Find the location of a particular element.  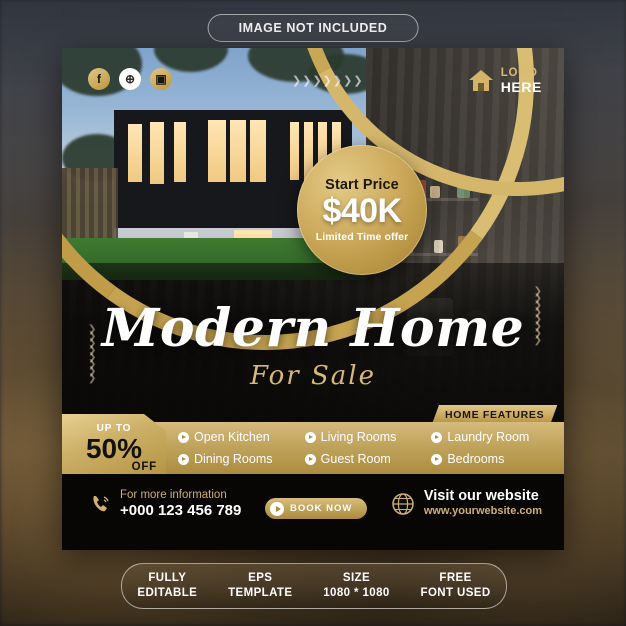

feature-item: Dining Rooms is located at coordinates (241, 459).